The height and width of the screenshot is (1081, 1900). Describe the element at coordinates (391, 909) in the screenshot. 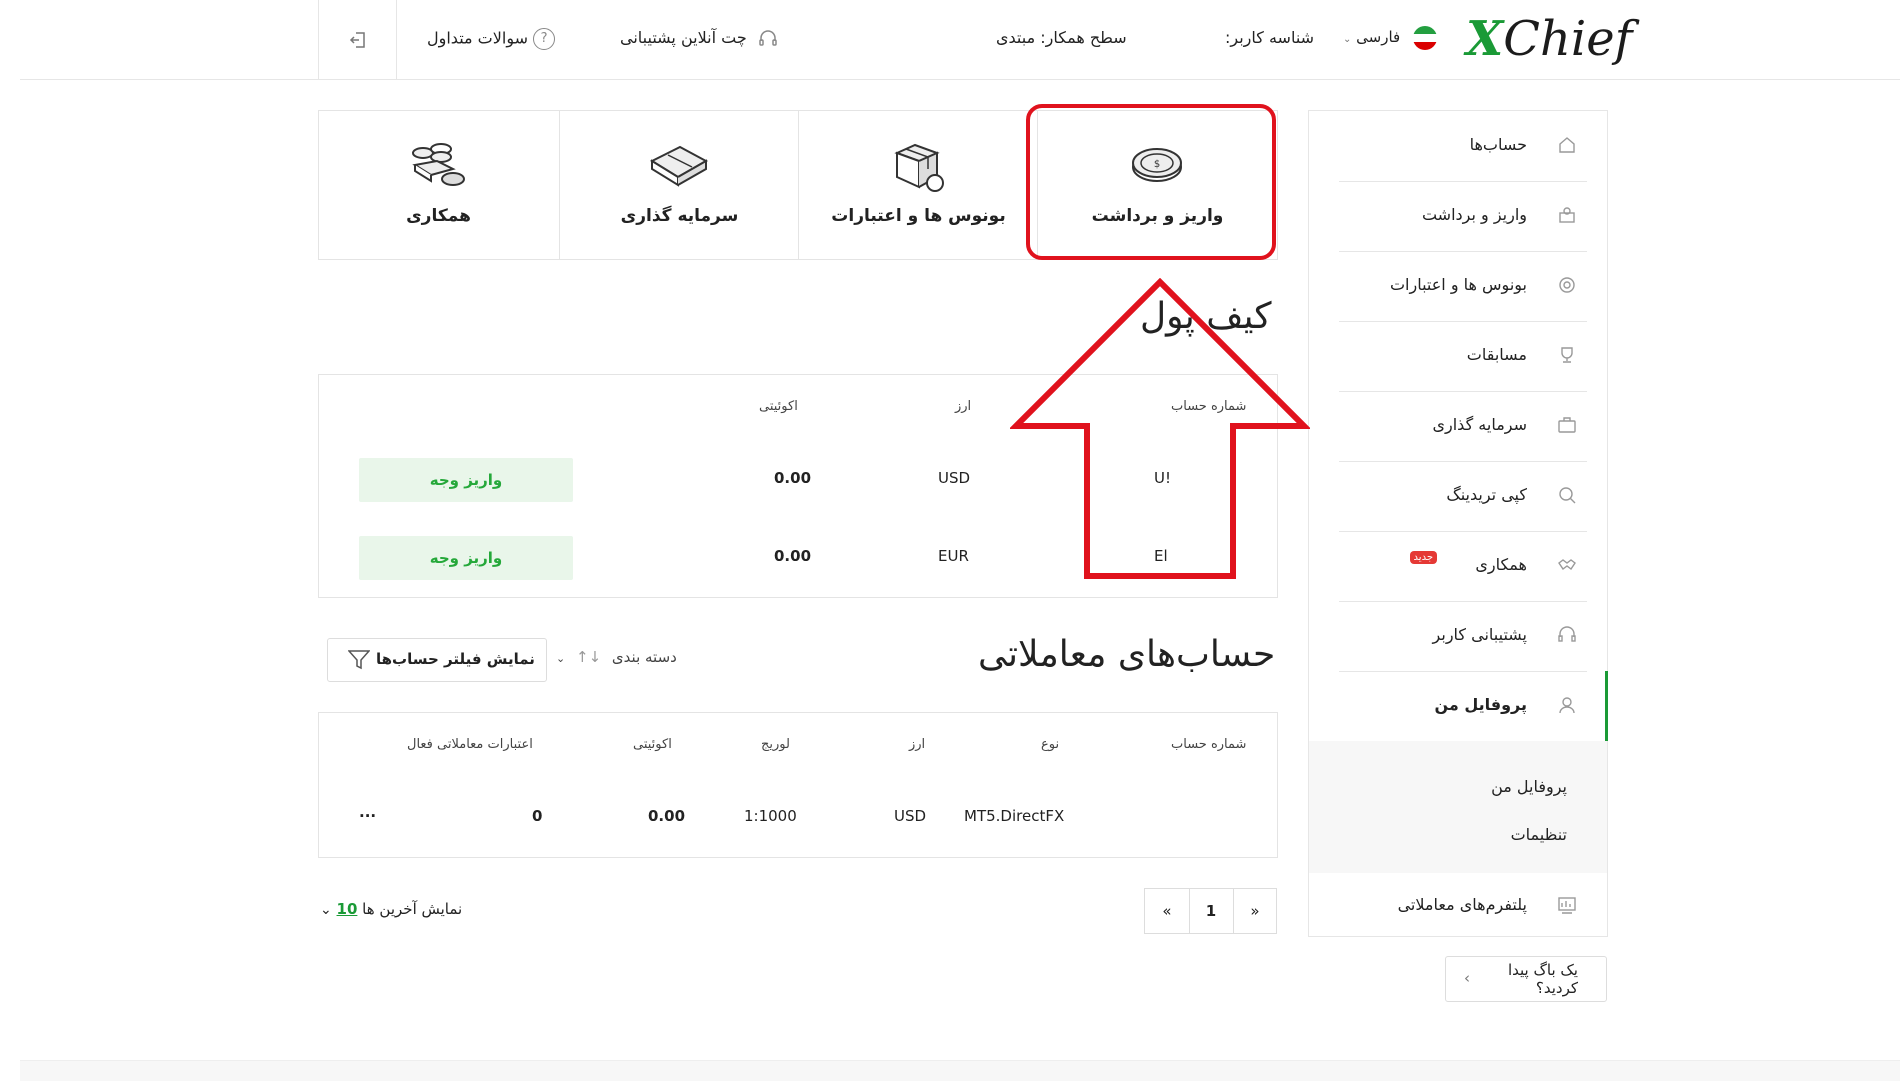

I see `show-last-selector: ⌄ 10 نمایش آخرین ها` at that location.